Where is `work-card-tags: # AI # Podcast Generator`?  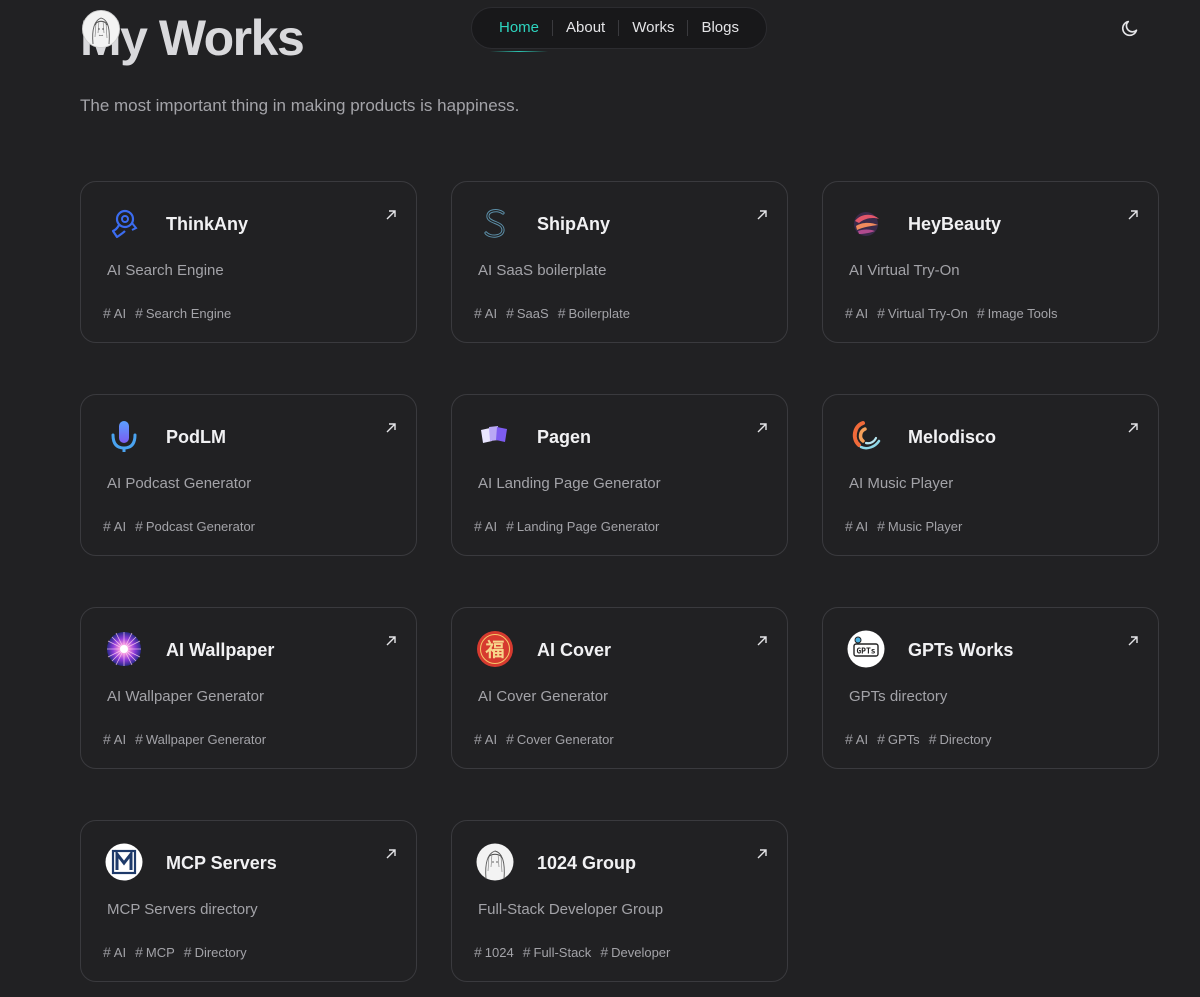
work-card-tags: # AI # Podcast Generator is located at coordinates (179, 526).